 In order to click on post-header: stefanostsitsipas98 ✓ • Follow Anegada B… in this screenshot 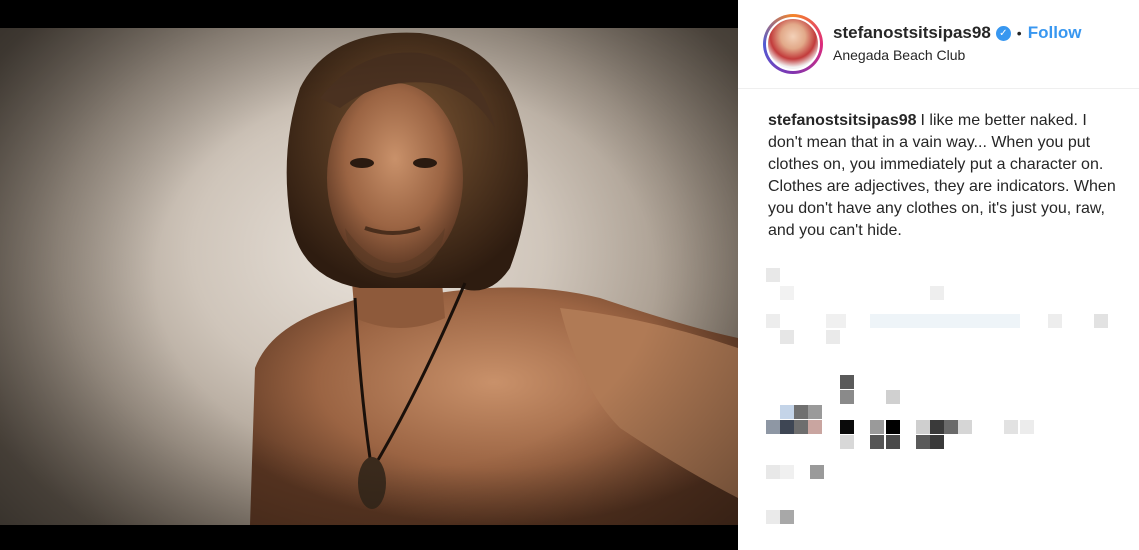, I will do `click(938, 44)`.